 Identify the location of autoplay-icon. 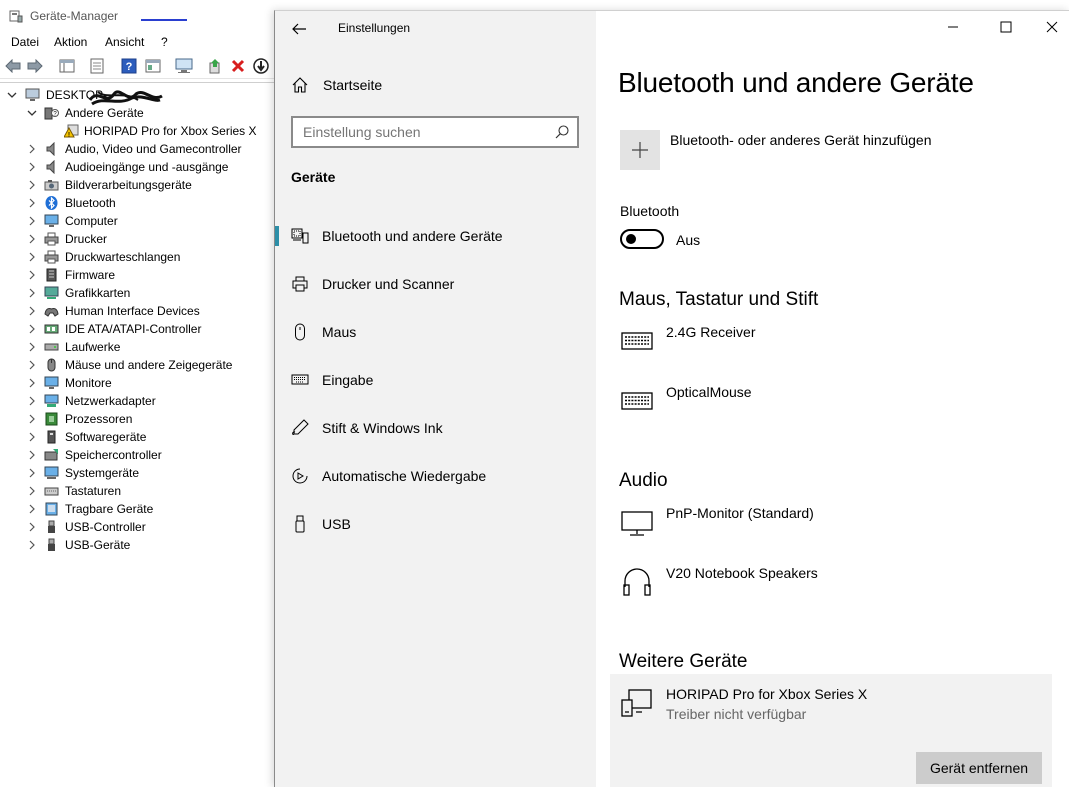
(300, 476).